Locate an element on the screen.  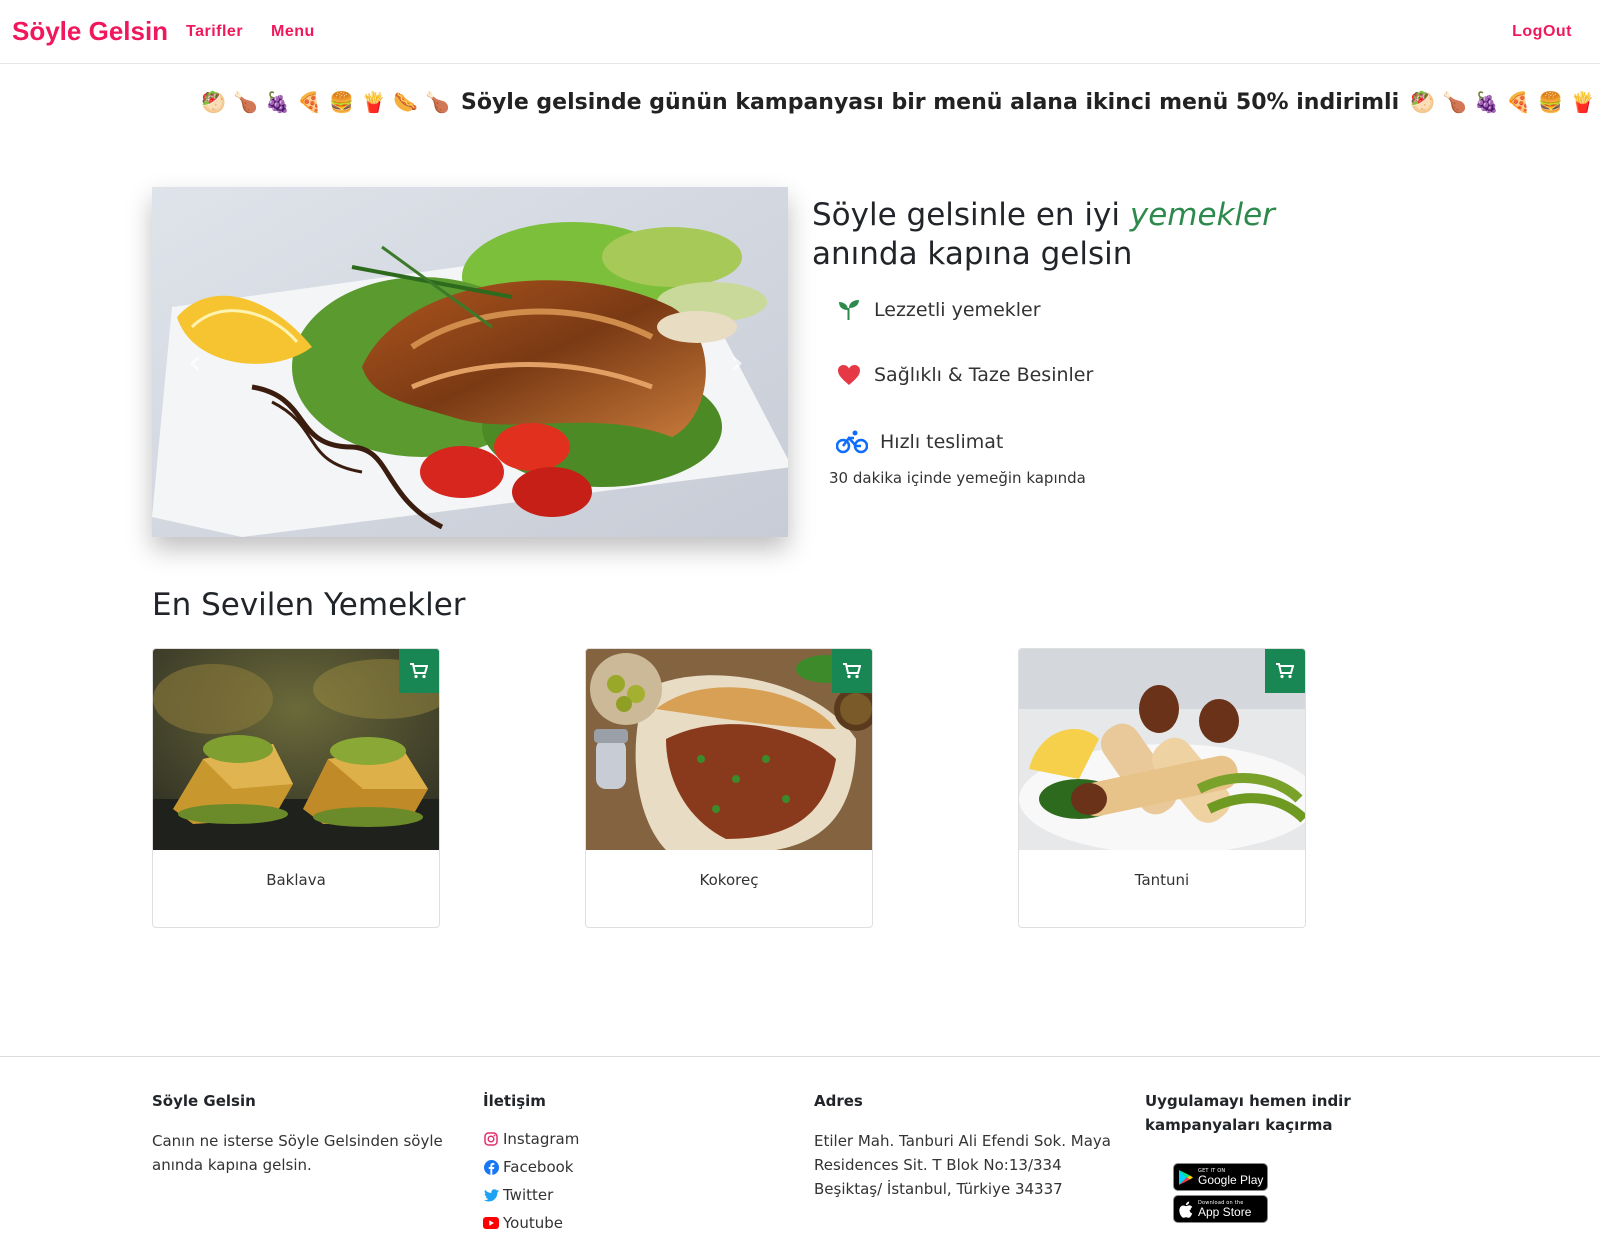
feature-label: Sağlıklı & Taze Besinler is located at coordinates (984, 375).